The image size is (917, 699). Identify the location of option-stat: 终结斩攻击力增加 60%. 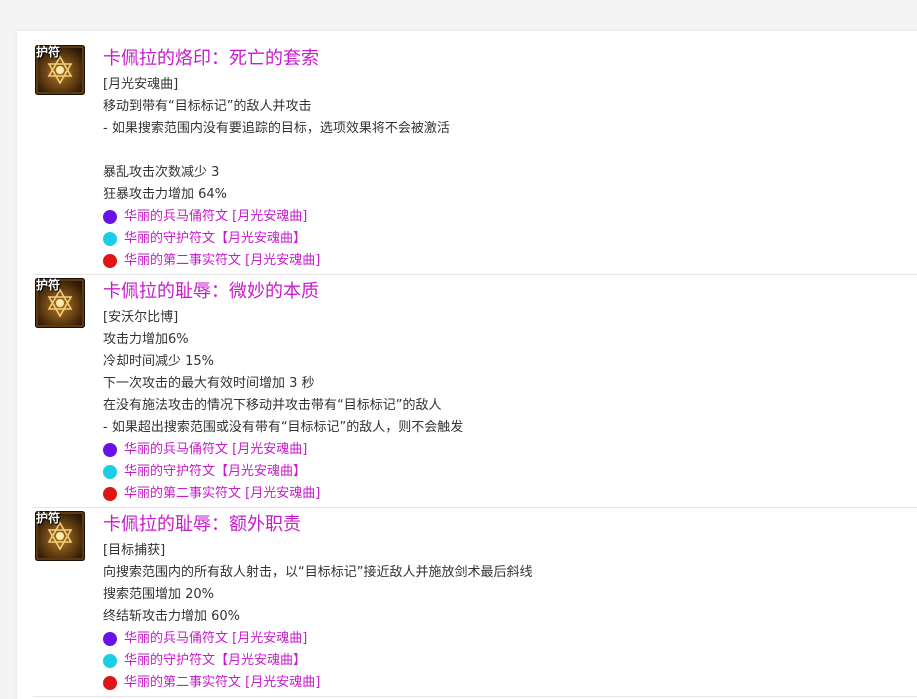
(172, 616).